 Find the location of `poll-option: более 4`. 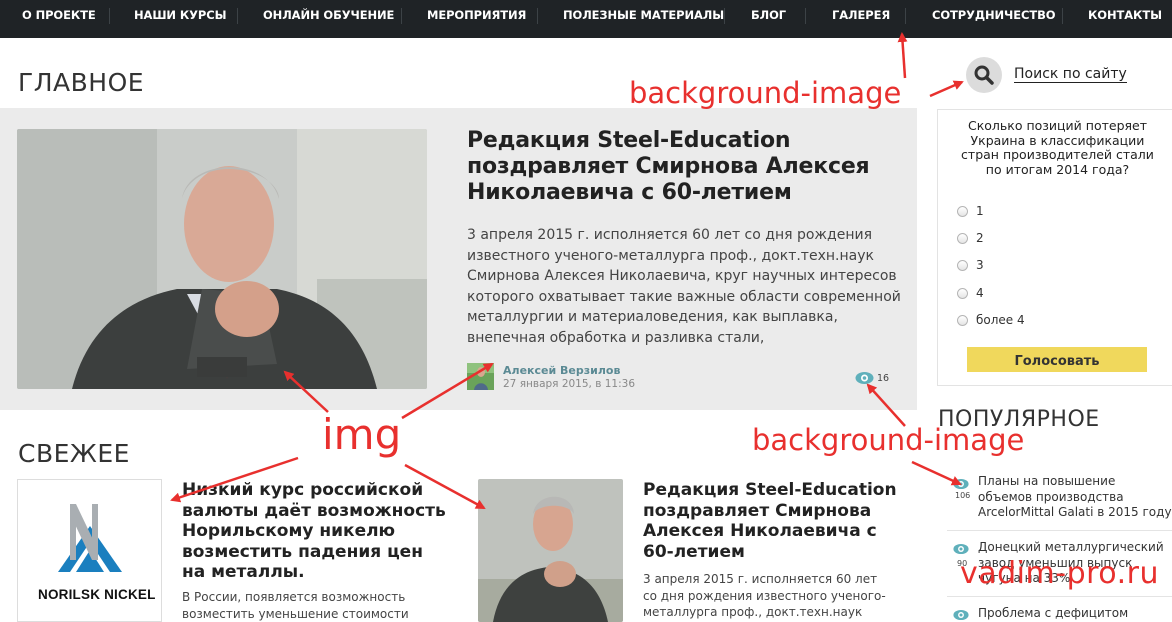

poll-option: более 4 is located at coordinates (991, 320).